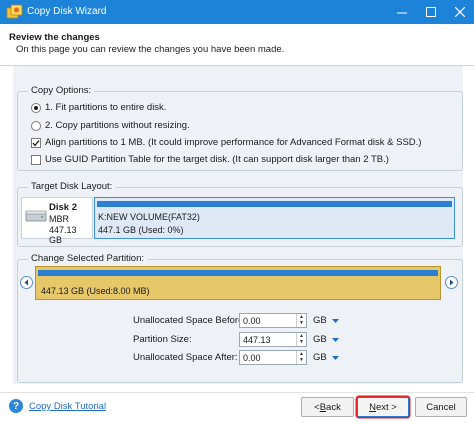 This screenshot has width=474, height=422. What do you see at coordinates (402, 12) in the screenshot?
I see `minimize-icon` at bounding box center [402, 12].